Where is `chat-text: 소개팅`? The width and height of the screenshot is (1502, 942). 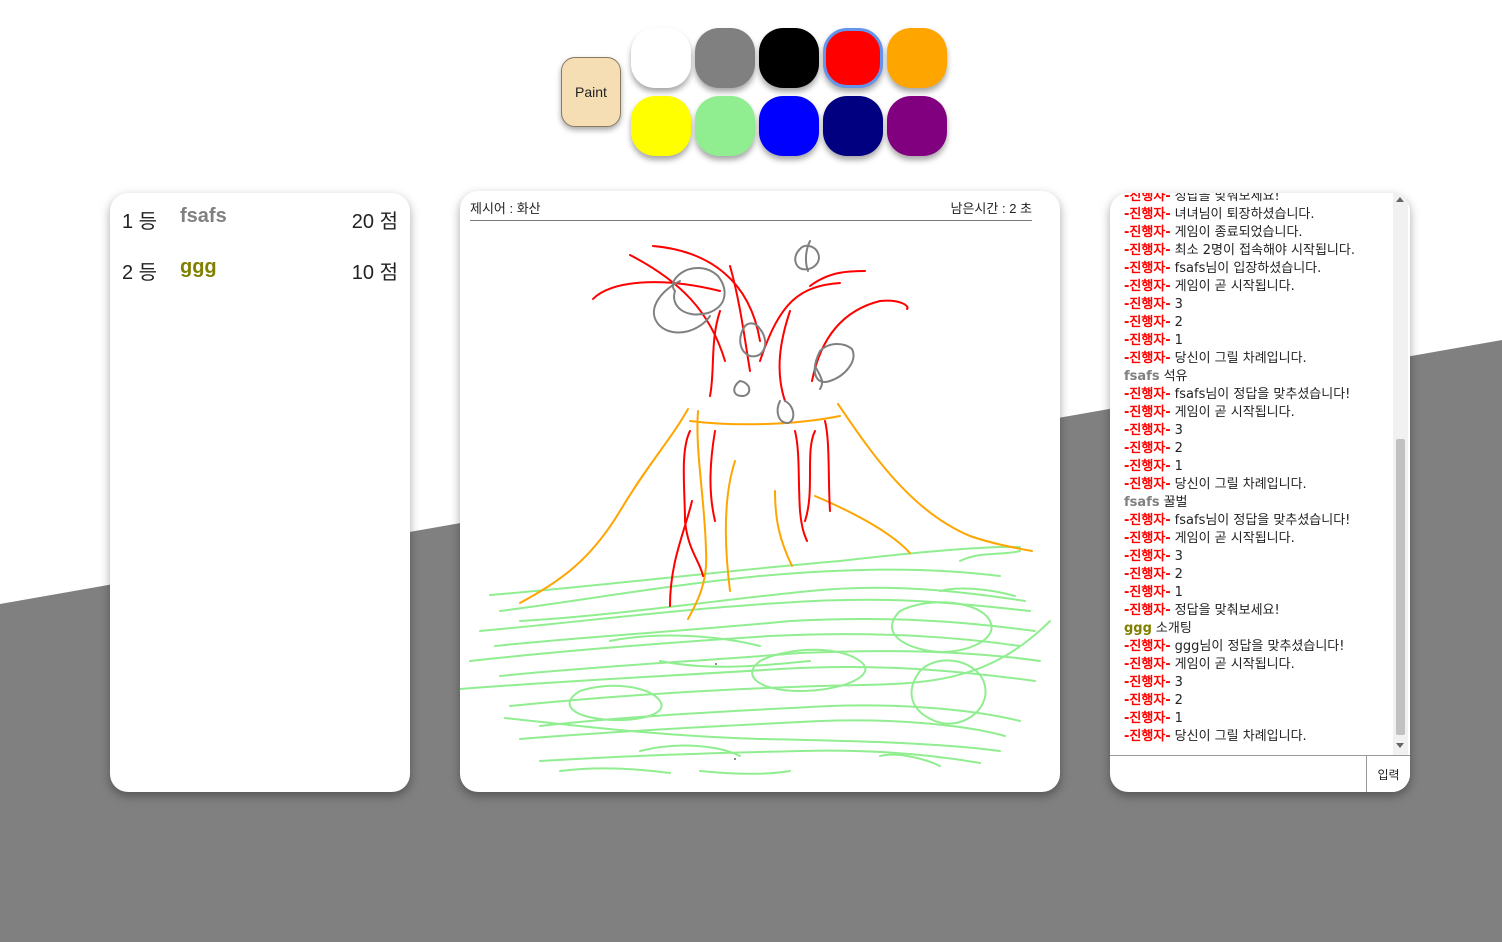 chat-text: 소개팅 is located at coordinates (1173, 628).